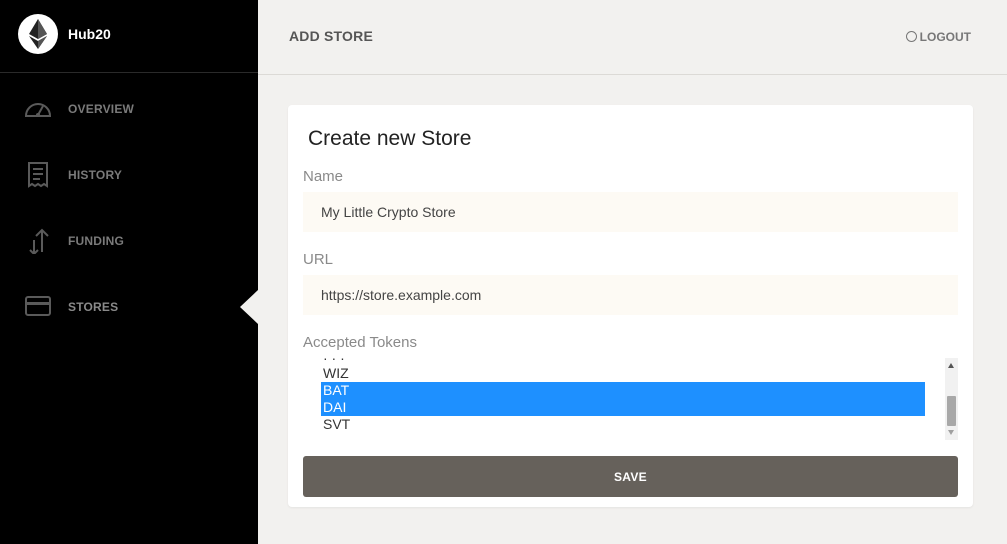 Image resolution: width=1007 pixels, height=544 pixels. I want to click on sidebar-item-label: HISTORY, so click(95, 175).